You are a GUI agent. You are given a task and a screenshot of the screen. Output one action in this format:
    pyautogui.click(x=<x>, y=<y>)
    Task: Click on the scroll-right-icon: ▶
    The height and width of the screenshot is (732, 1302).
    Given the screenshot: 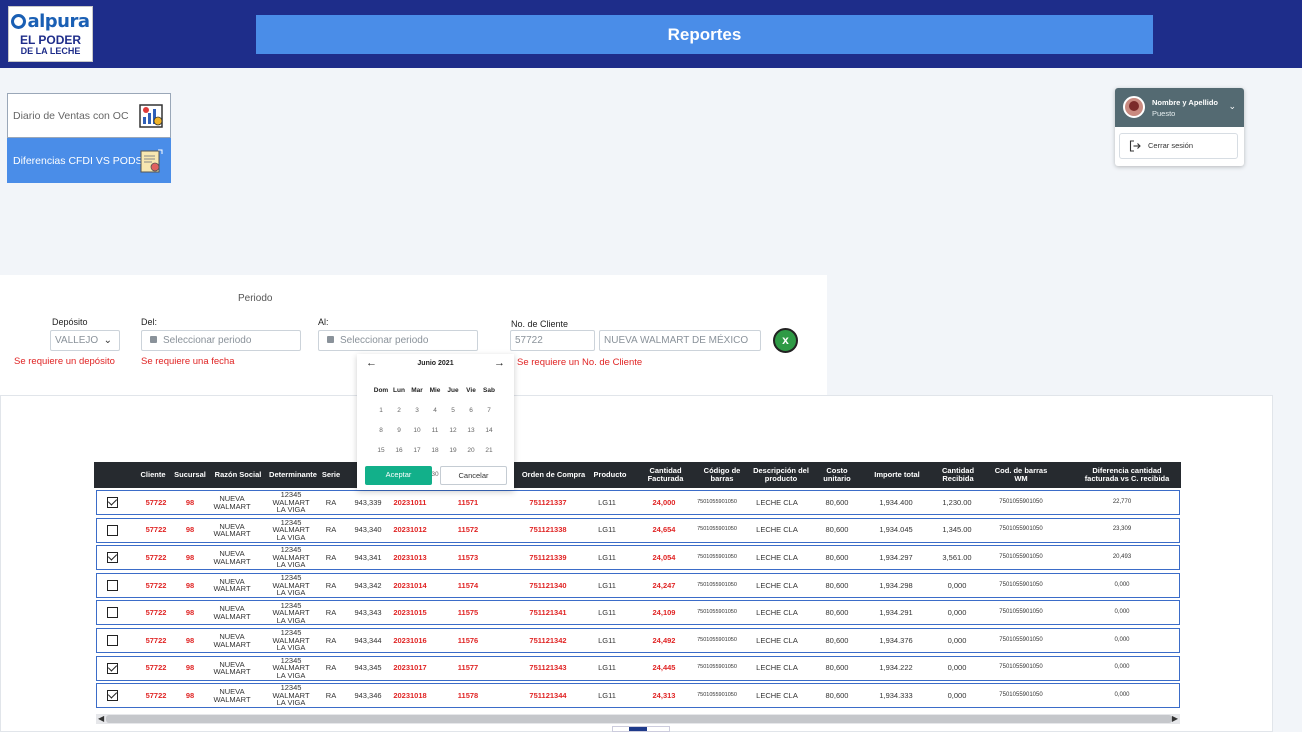 What is the action you would take?
    pyautogui.click(x=1175, y=719)
    